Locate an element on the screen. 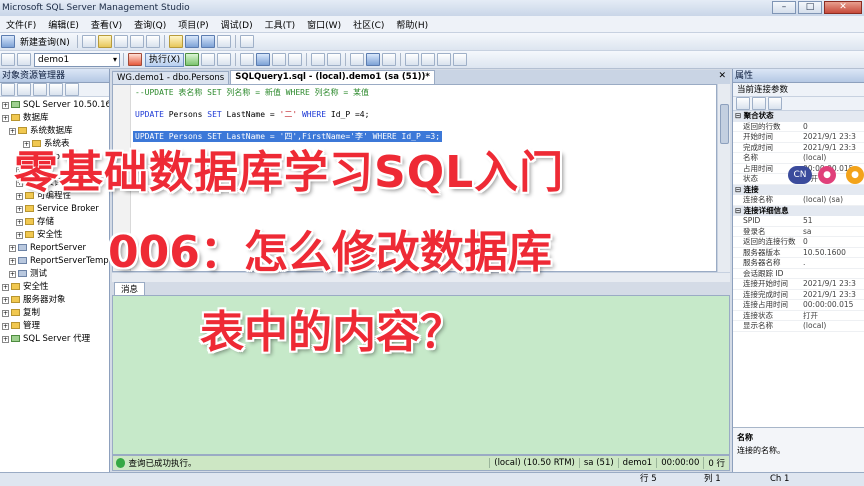  menu-item: 社区(C) is located at coordinates (368, 24).